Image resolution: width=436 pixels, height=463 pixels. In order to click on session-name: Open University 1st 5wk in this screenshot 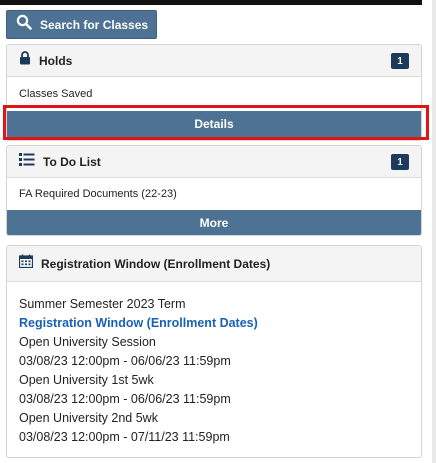, I will do `click(86, 380)`.